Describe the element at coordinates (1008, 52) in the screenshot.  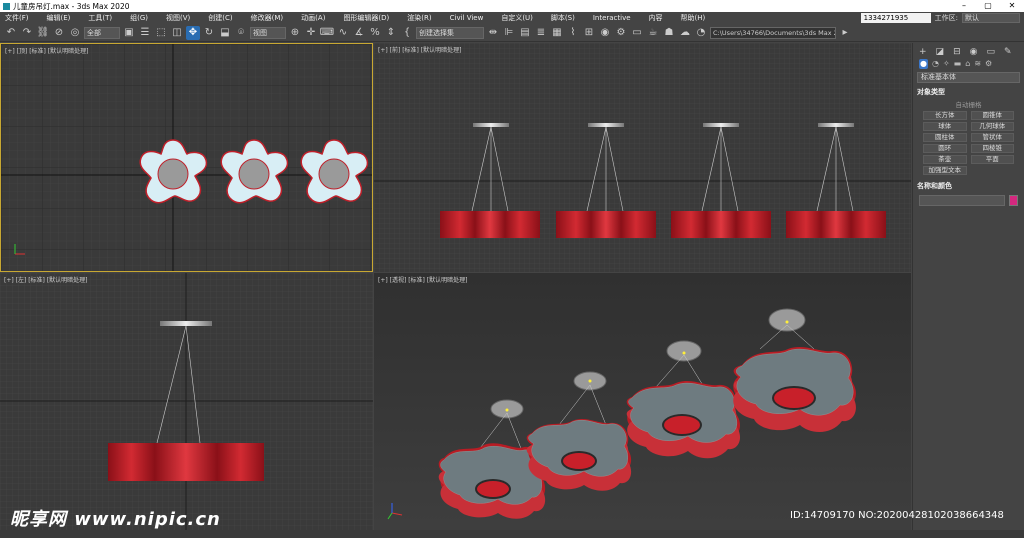
I see `utilities-tab-icon: ✎` at that location.